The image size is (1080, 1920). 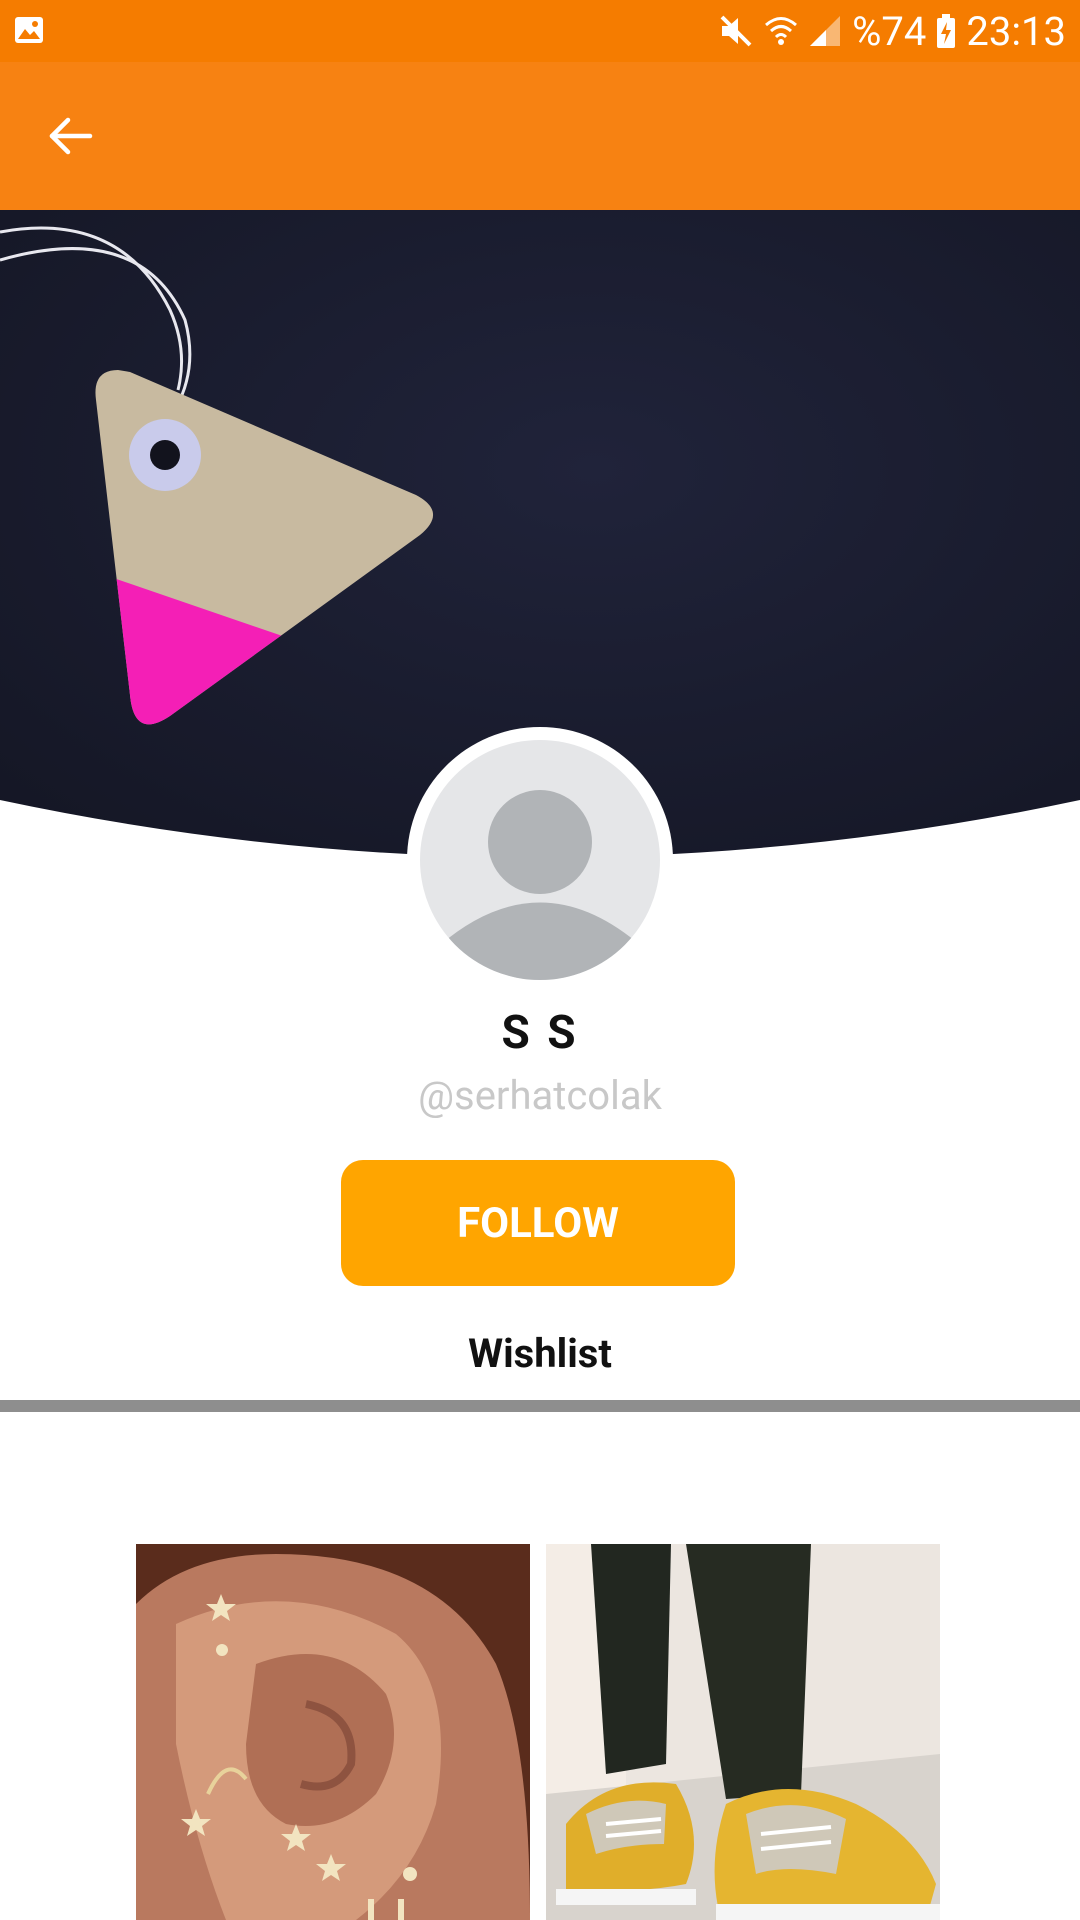 I want to click on username: @serhatcolak, so click(x=540, y=1095).